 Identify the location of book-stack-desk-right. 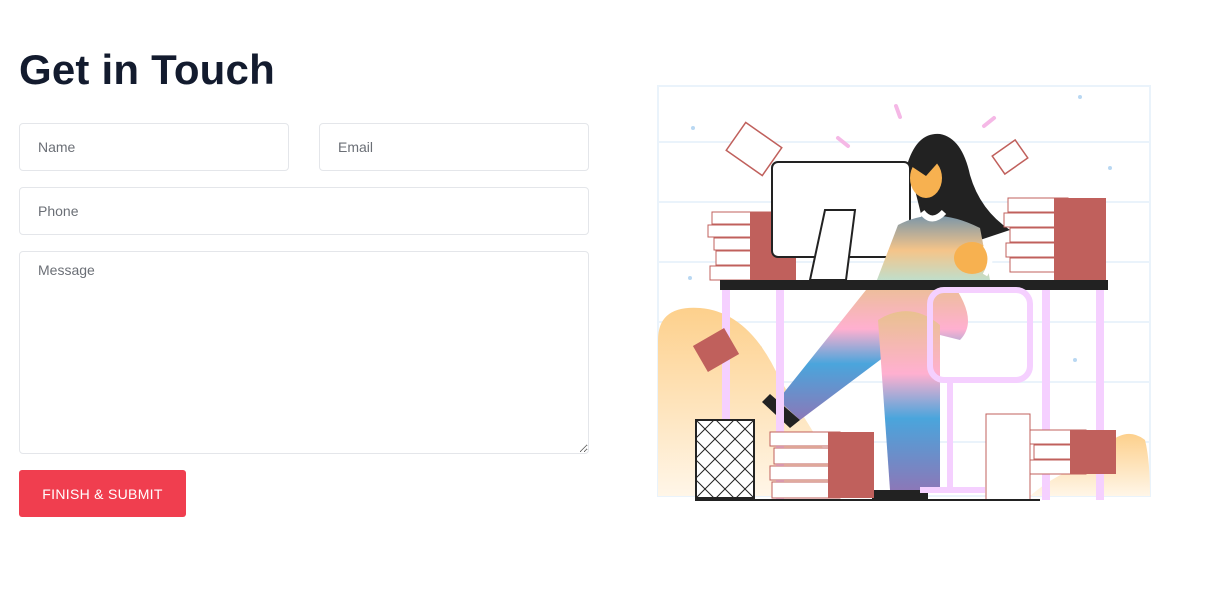
(1054, 238).